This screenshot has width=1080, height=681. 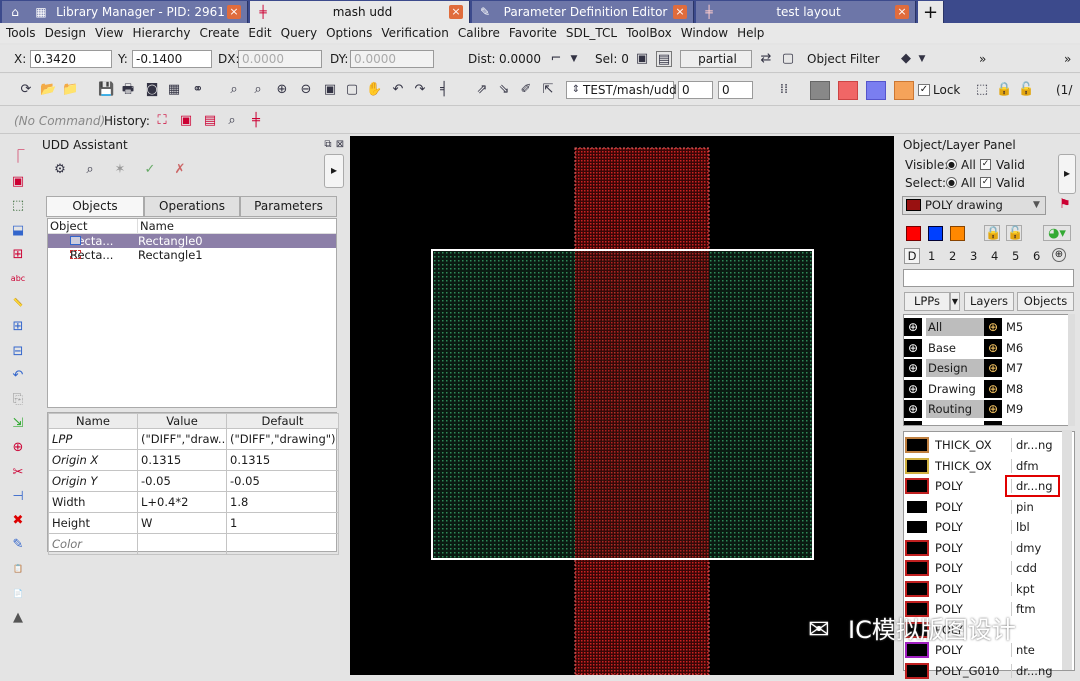 I want to click on polygon-icon: ⬚, so click(x=18, y=206).